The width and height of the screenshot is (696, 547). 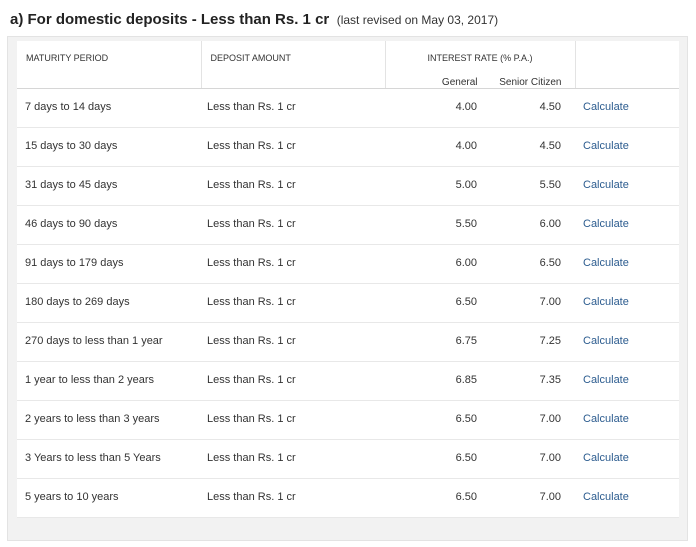 What do you see at coordinates (480, 381) in the screenshot?
I see `general-rate-cell: 6.85 7.35` at bounding box center [480, 381].